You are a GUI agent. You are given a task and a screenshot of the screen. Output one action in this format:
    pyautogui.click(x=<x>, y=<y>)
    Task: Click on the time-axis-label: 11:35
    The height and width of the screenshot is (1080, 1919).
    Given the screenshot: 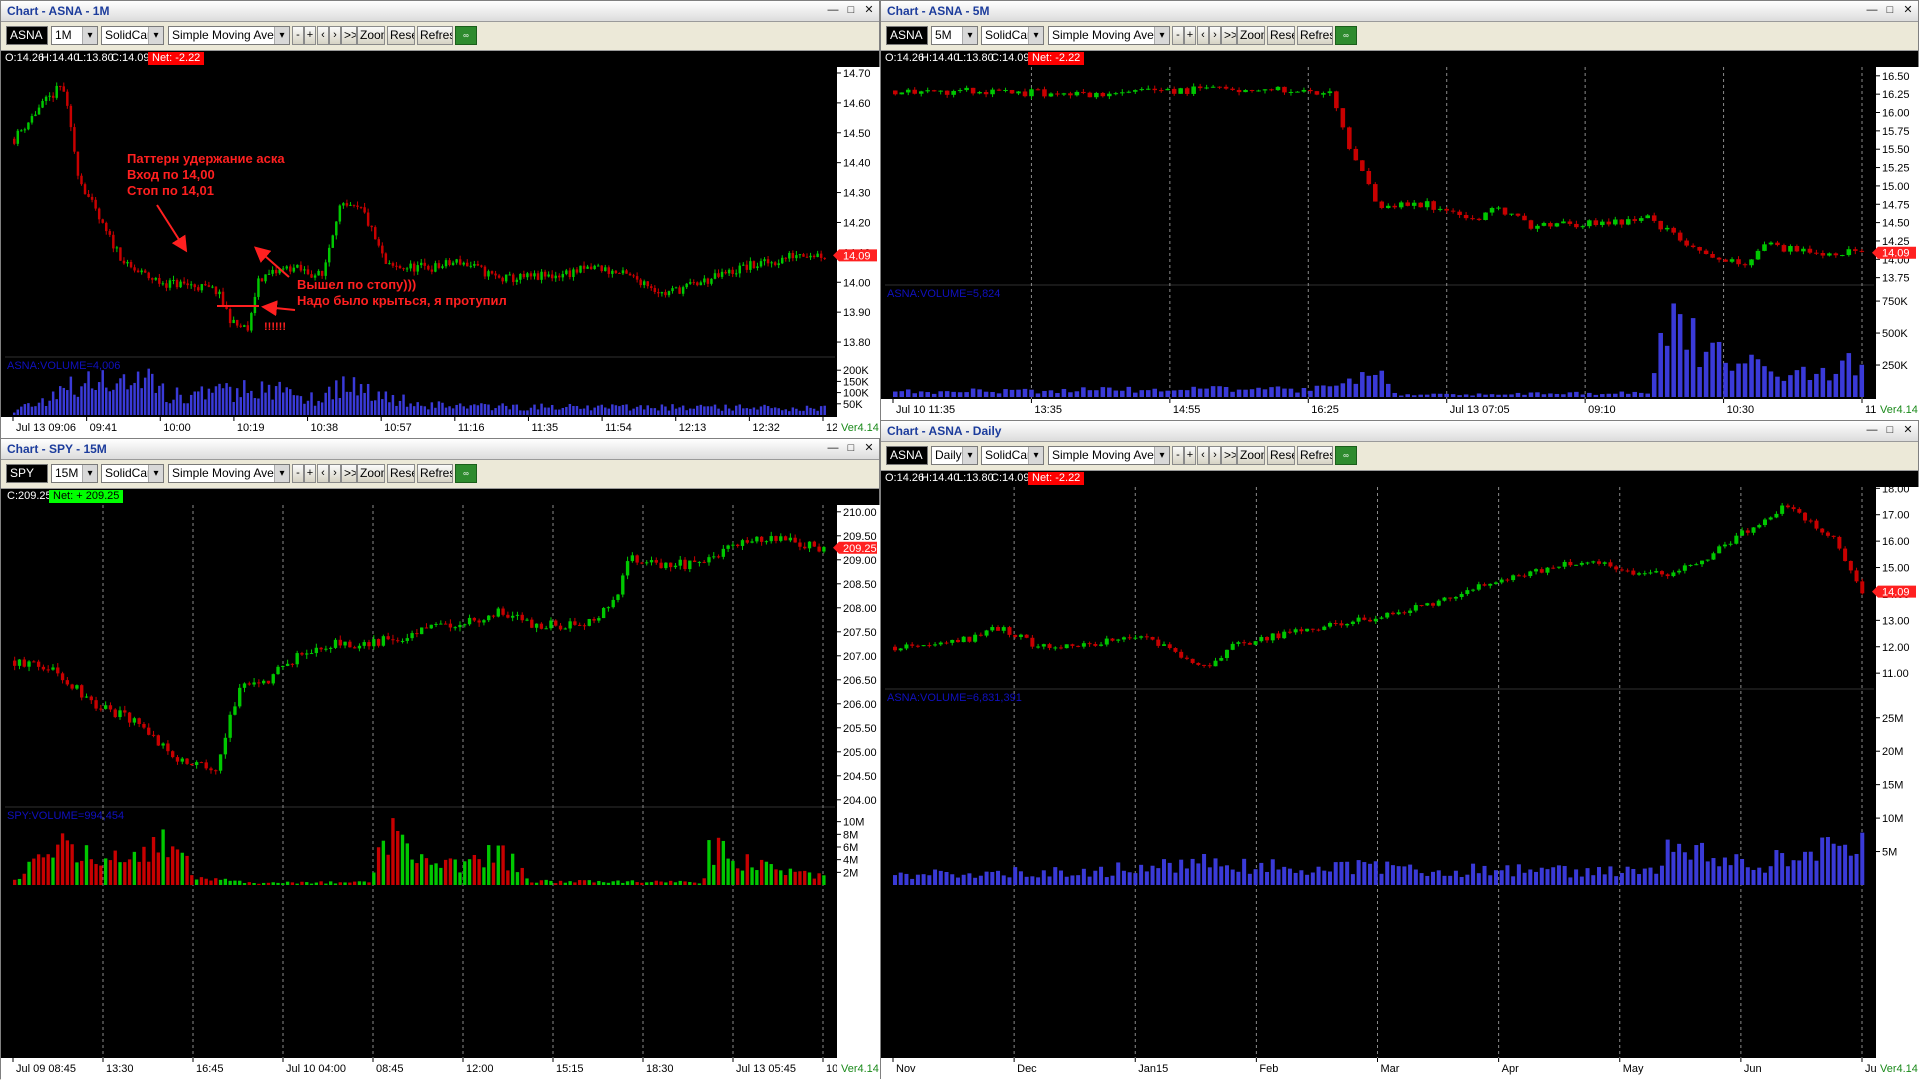 What is the action you would take?
    pyautogui.click(x=544, y=428)
    